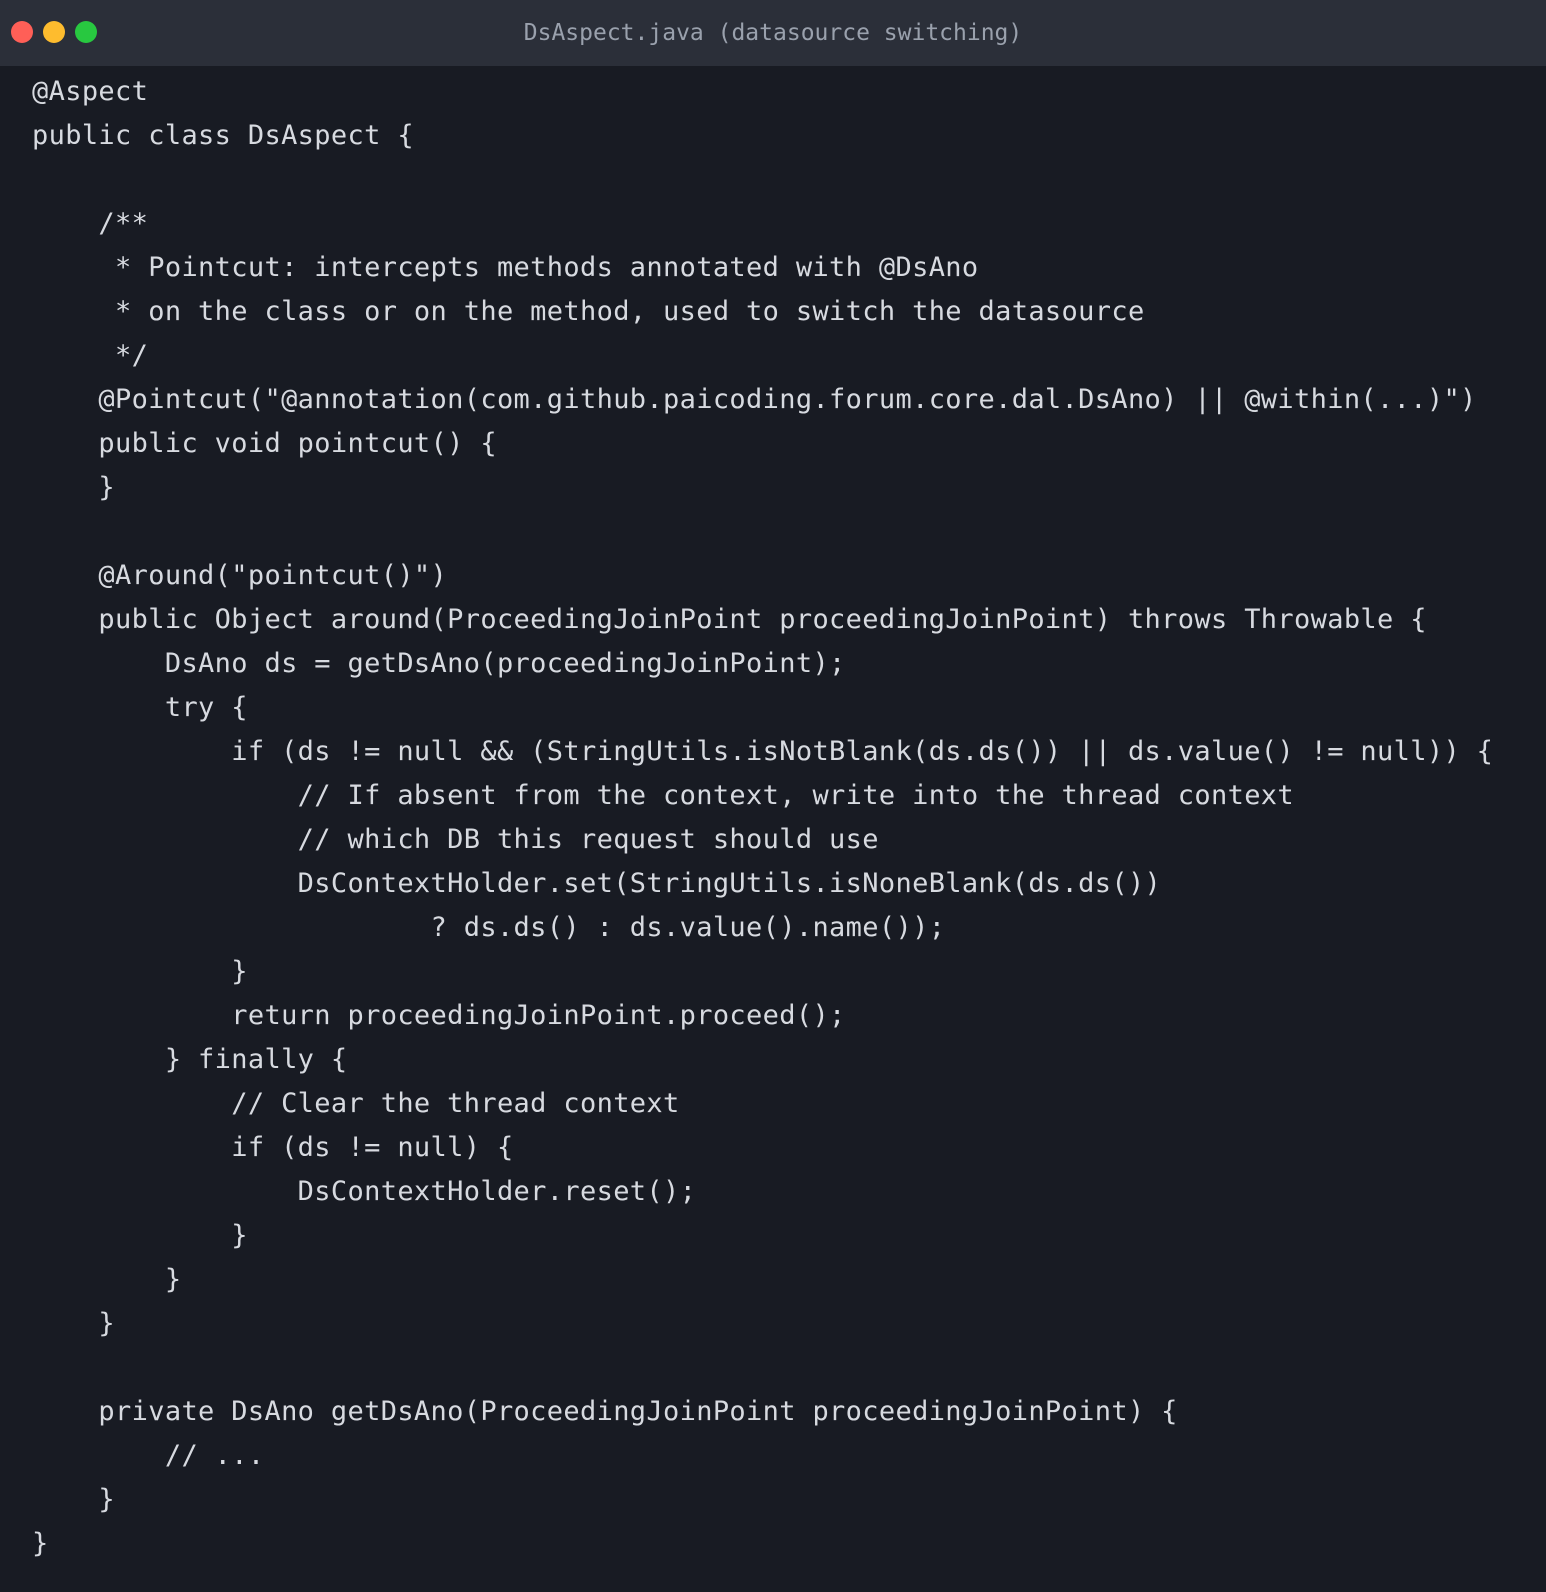 The image size is (1546, 1592). I want to click on code-line: DsContextHolder.reset();, so click(364, 1191).